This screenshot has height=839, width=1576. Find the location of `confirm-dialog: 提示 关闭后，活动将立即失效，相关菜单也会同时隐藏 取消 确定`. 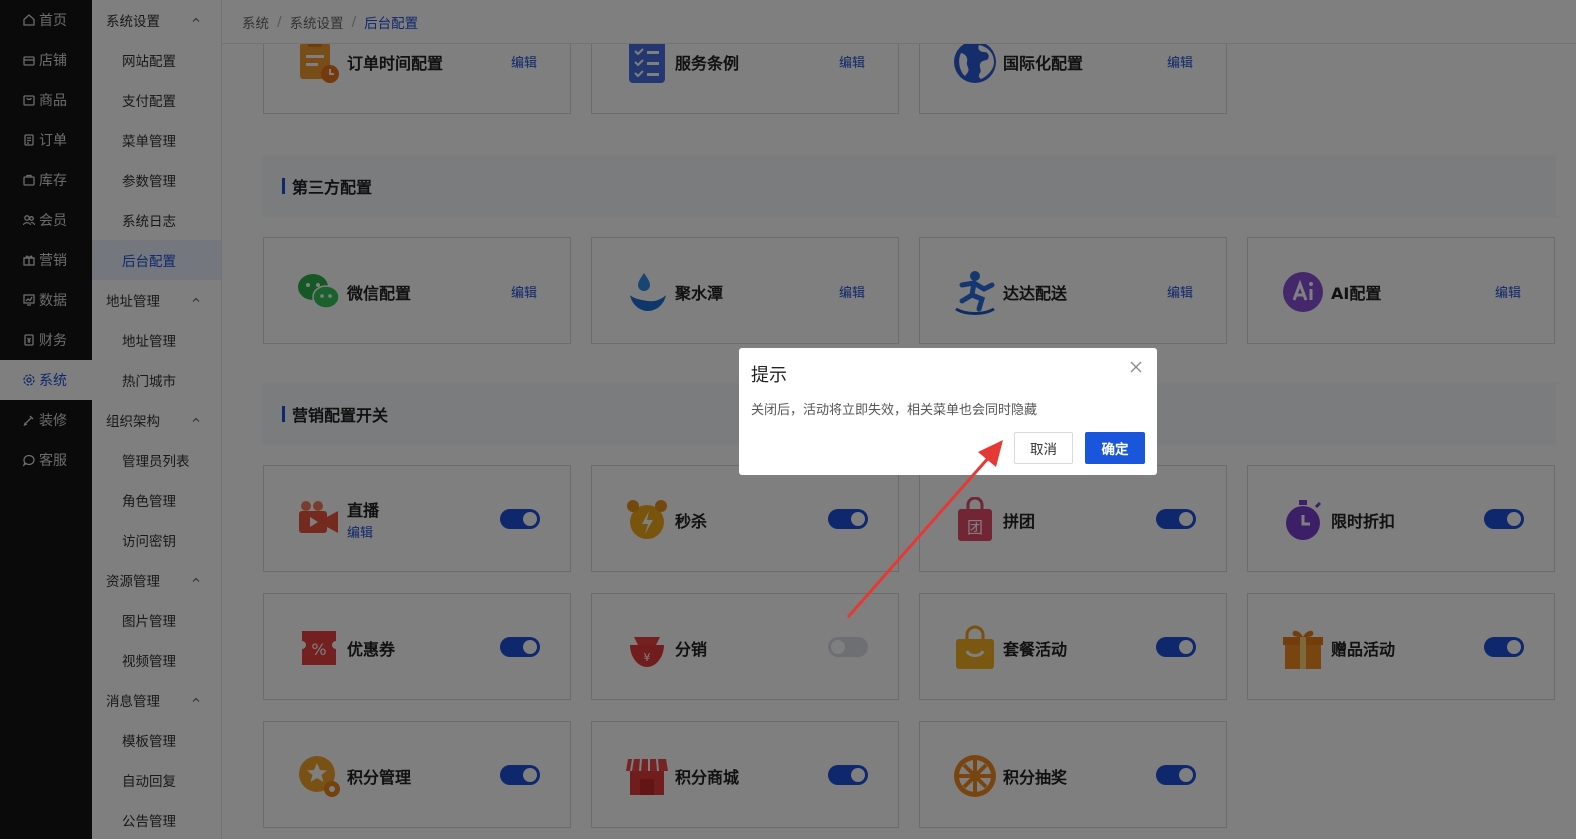

confirm-dialog: 提示 关闭后，活动将立即失效，相关菜单也会同时隐藏 取消 确定 is located at coordinates (948, 411).